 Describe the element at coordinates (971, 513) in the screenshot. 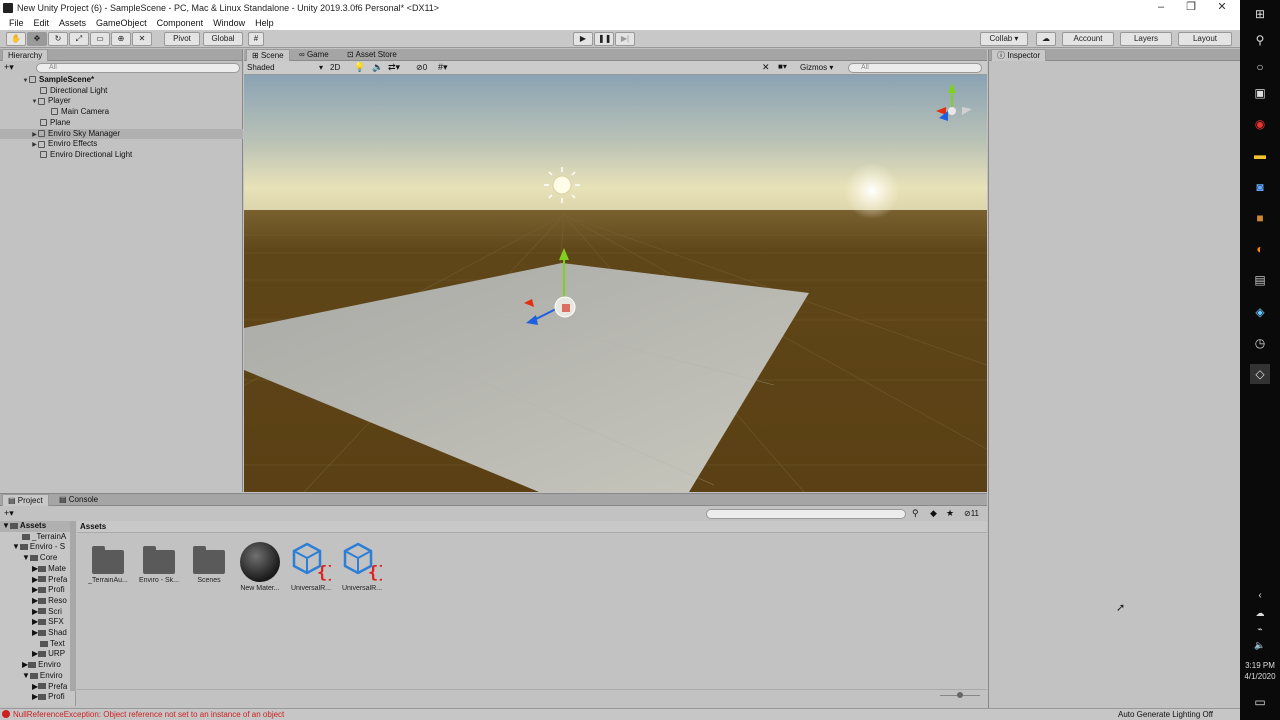

I see `hidden-packages-count: ⊘11` at that location.